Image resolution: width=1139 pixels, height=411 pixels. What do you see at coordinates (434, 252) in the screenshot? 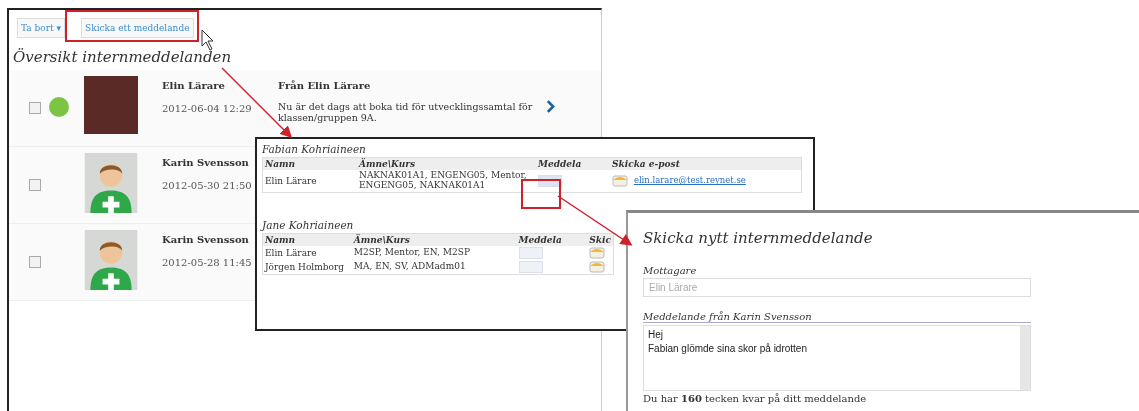
I see `table-cell: M2SP, Mentor, EN, M2SP` at bounding box center [434, 252].